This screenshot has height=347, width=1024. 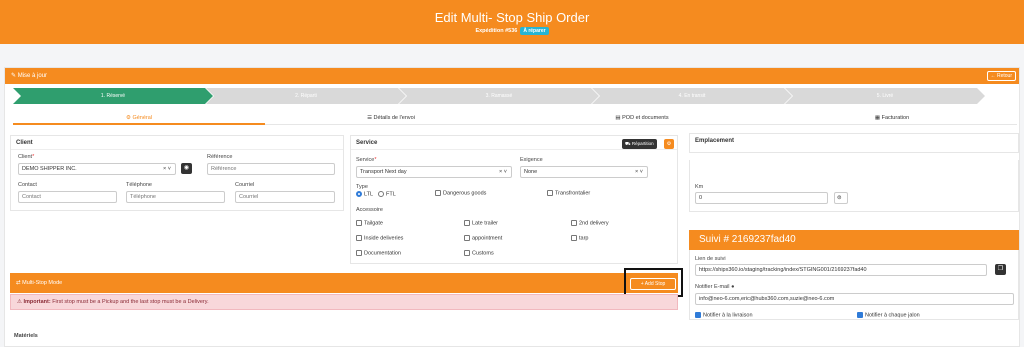 I want to click on contact-input, so click(x=67, y=197).